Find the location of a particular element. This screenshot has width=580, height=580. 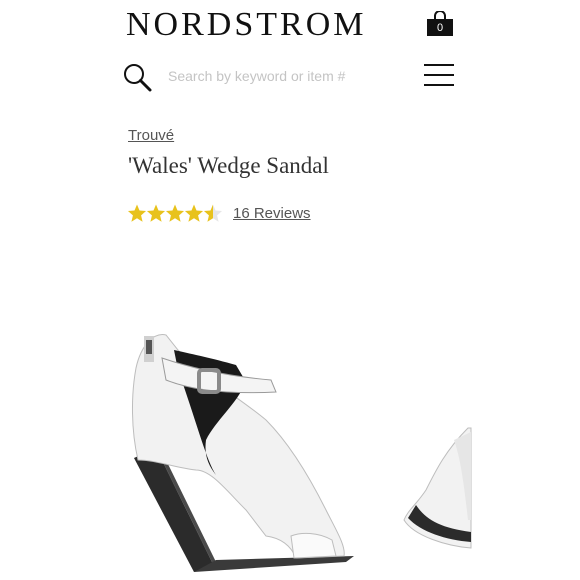

shopping-bag-button: 0 is located at coordinates (440, 24).